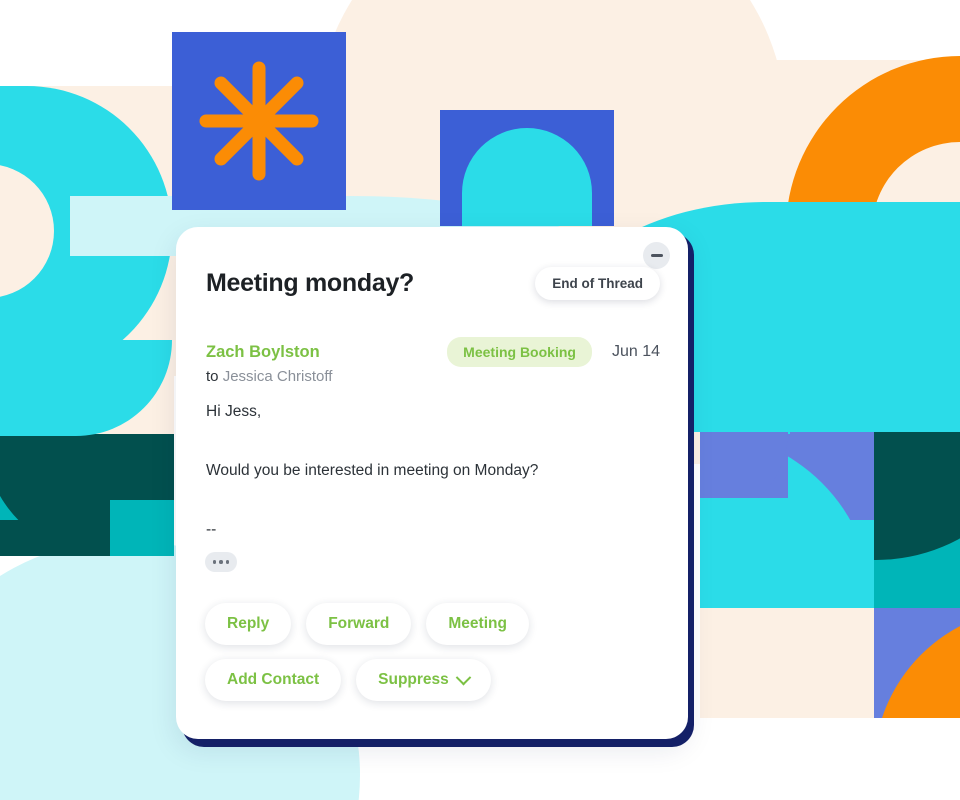 The width and height of the screenshot is (960, 800). I want to click on action-row-primary: Reply Forward Meeting, so click(434, 624).